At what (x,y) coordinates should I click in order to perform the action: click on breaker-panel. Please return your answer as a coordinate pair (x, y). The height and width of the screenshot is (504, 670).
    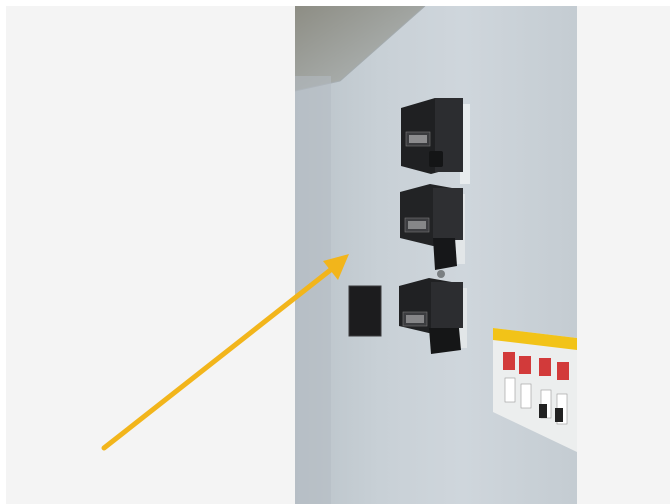
    Looking at the image, I should click on (535, 390).